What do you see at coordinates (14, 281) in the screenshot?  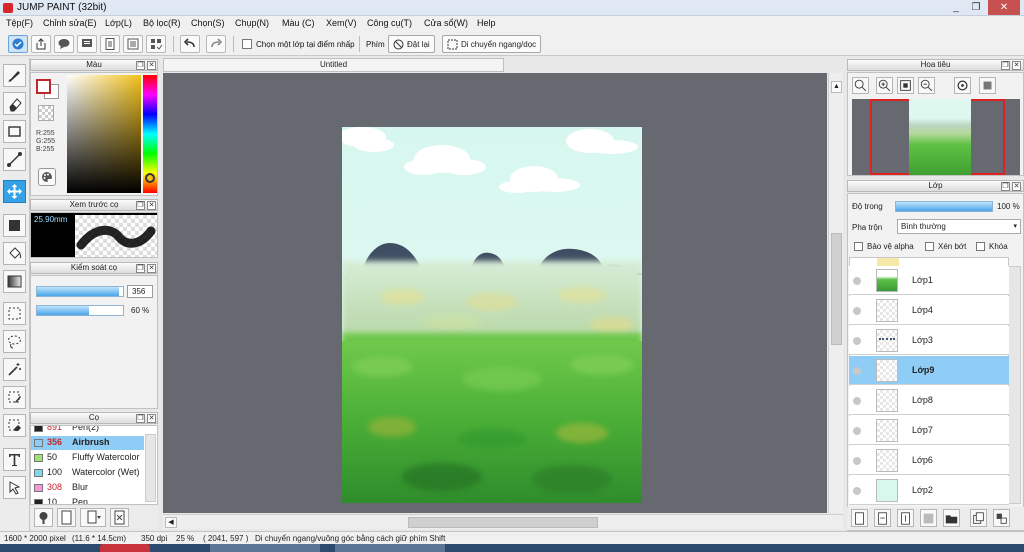 I see `gradient-tool-icon` at bounding box center [14, 281].